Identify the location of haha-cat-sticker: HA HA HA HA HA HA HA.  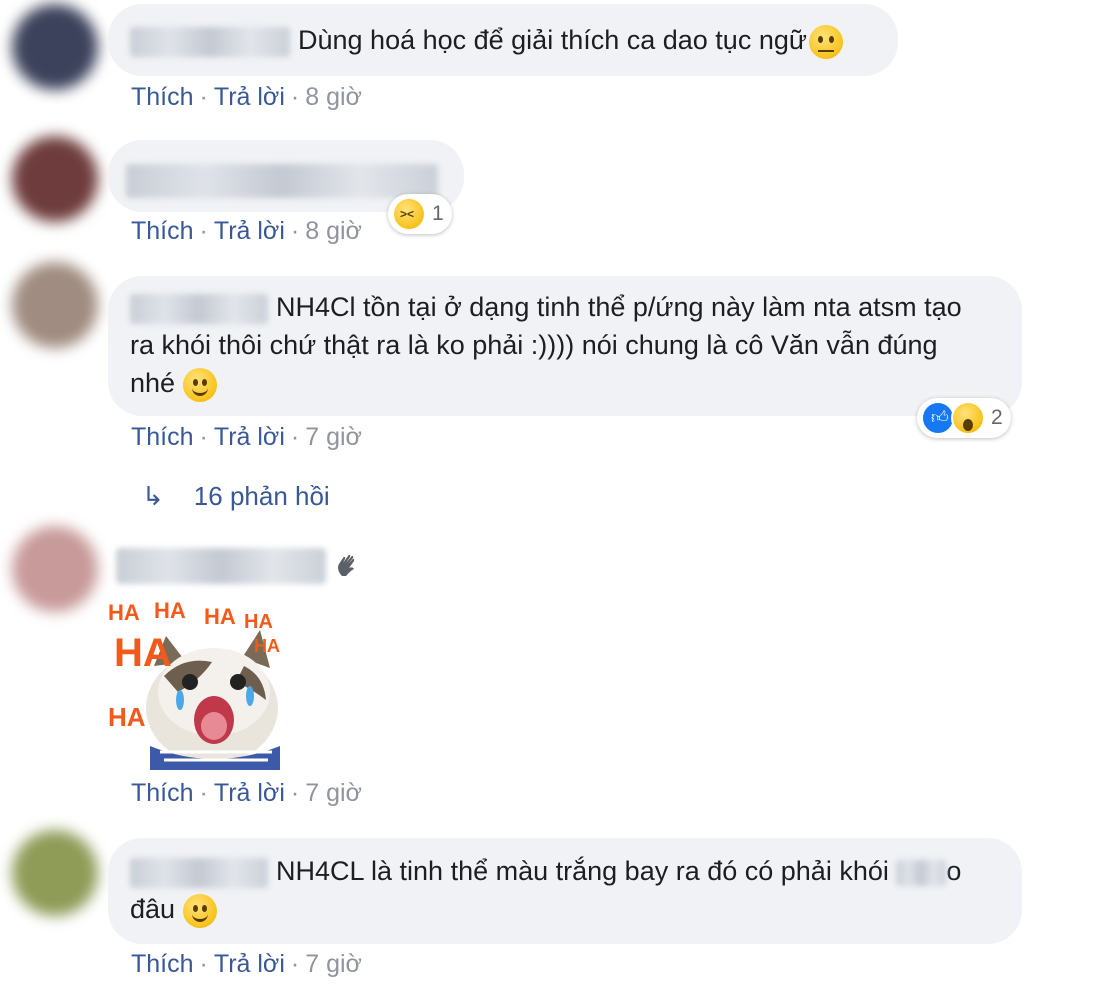
(193, 683).